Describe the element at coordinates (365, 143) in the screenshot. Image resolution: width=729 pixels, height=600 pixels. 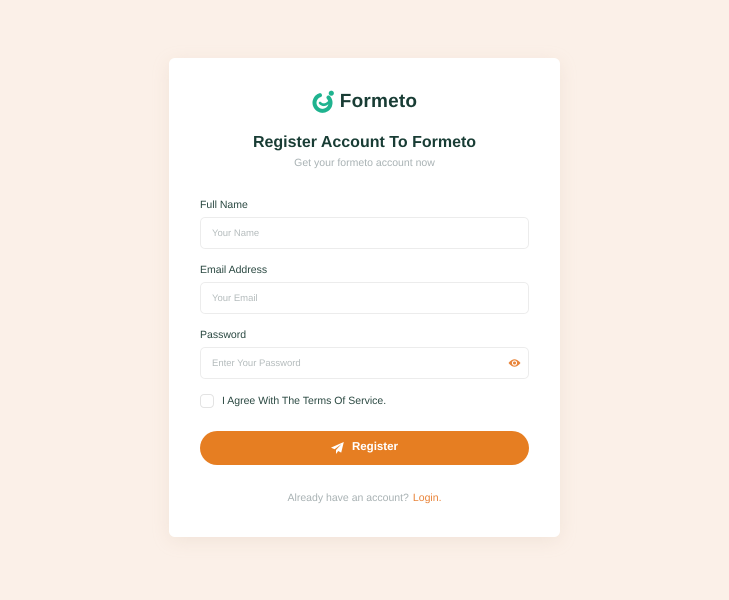
I see `page-title: Register Account To Formeto` at that location.